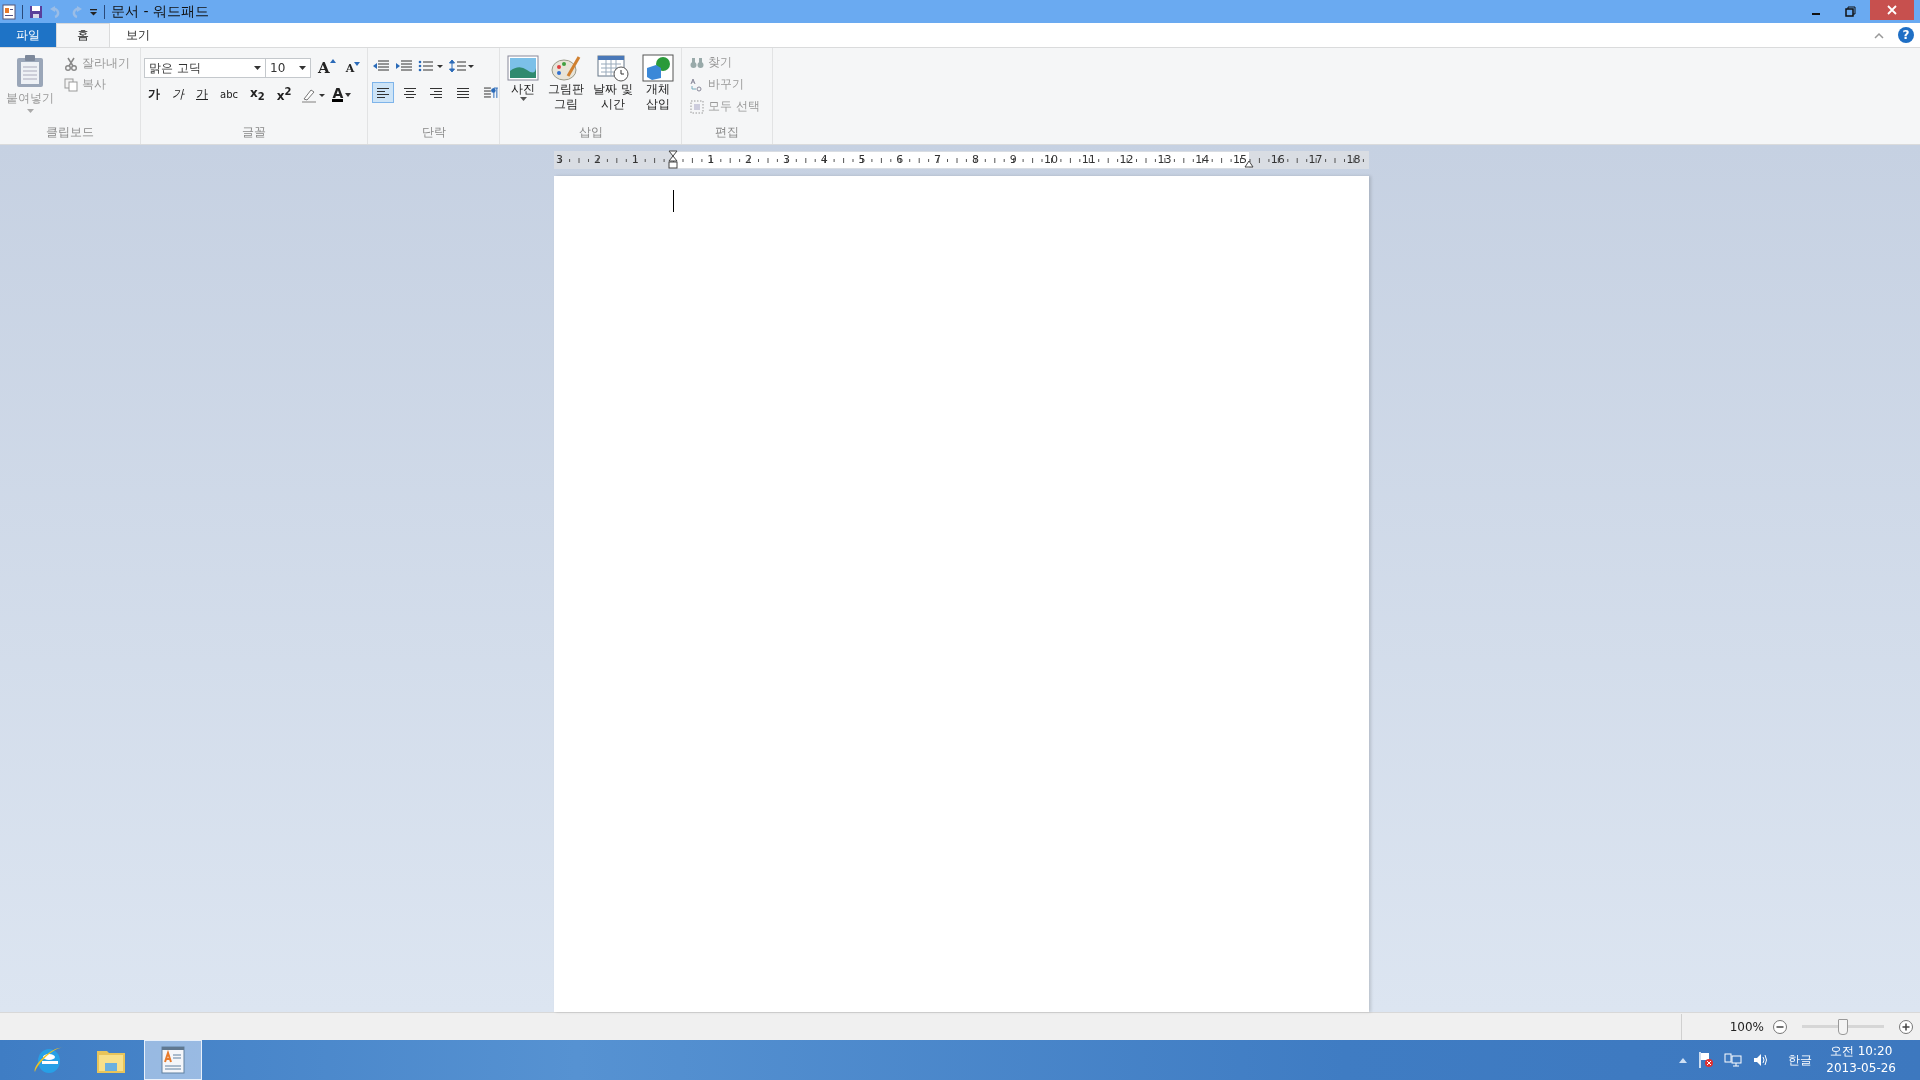  Describe the element at coordinates (566, 83) in the screenshot. I see `insert-paint-button: 그림판 그림` at that location.